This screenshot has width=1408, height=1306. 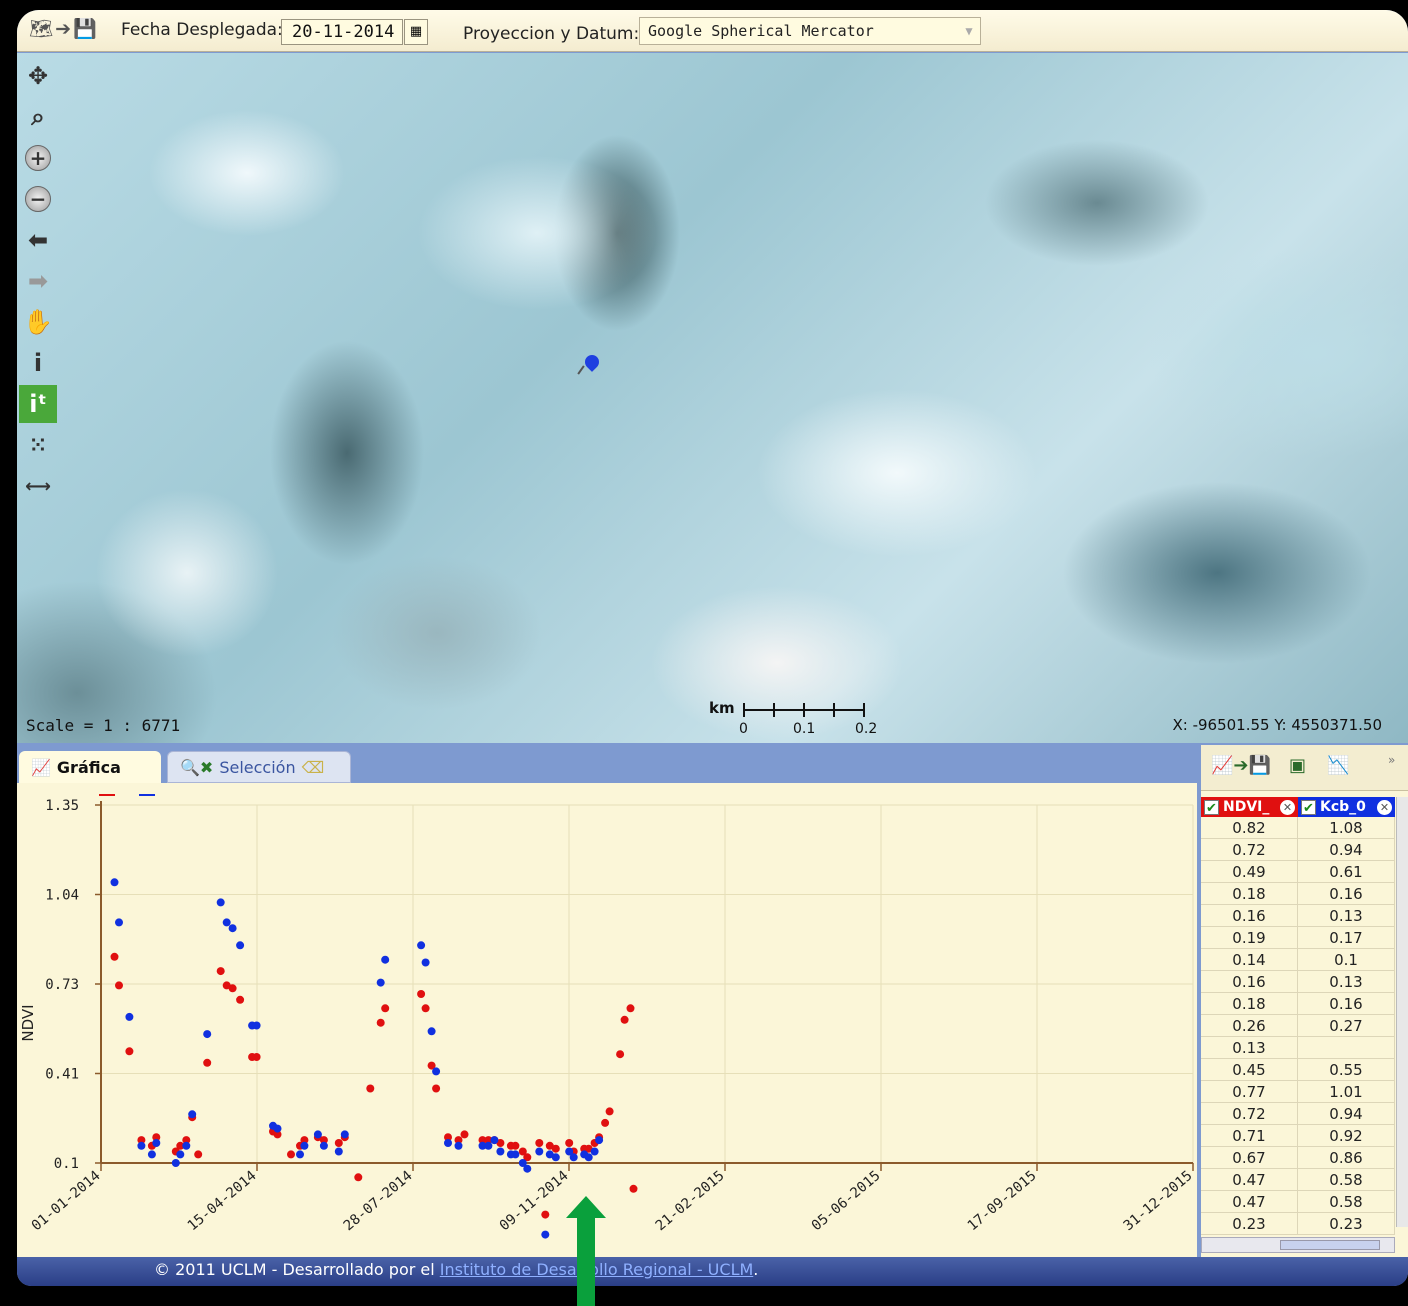 I want to click on info-time-icon: iᵗ, so click(x=38, y=404).